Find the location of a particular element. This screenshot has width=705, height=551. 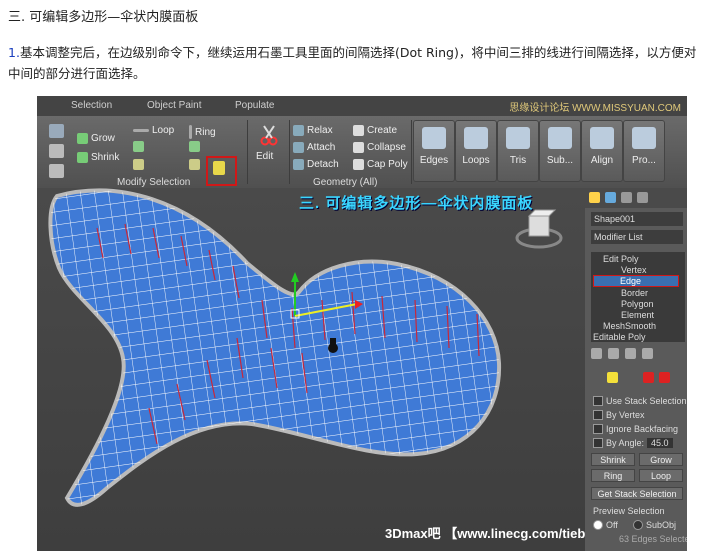

stack-item-meshsmooth: MeshSmooth is located at coordinates (629, 326).